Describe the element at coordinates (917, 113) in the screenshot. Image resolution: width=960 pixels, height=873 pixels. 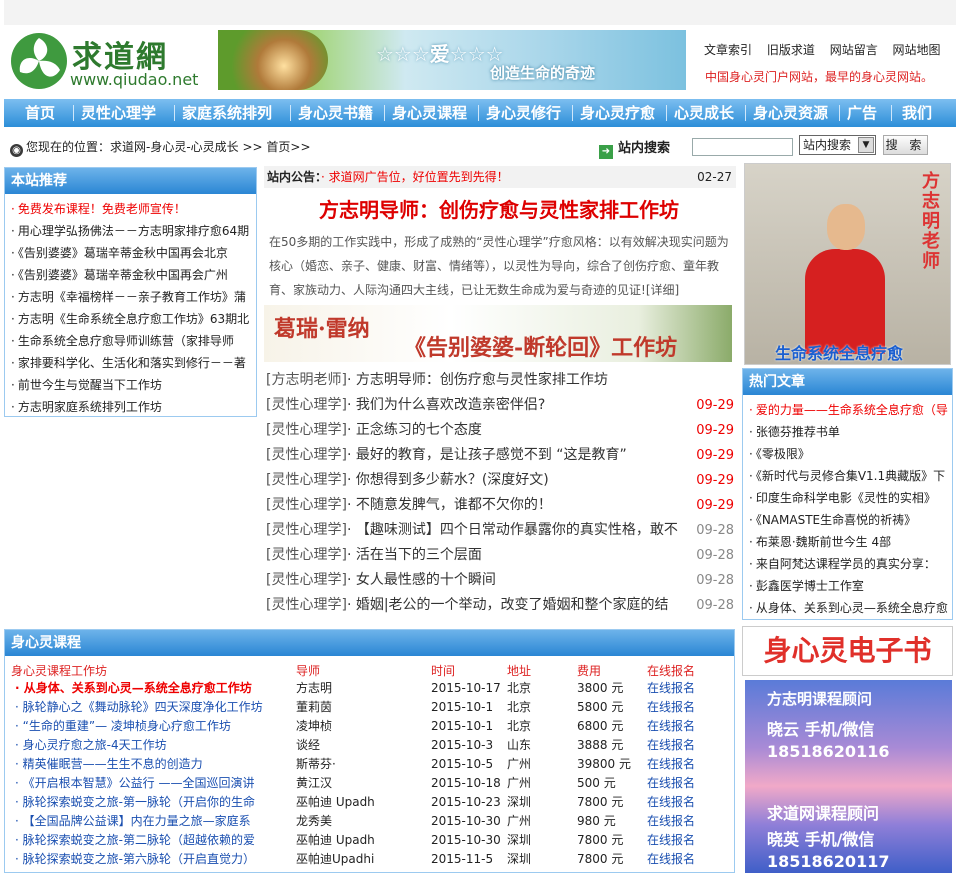
I see `nav-about: 我们` at that location.